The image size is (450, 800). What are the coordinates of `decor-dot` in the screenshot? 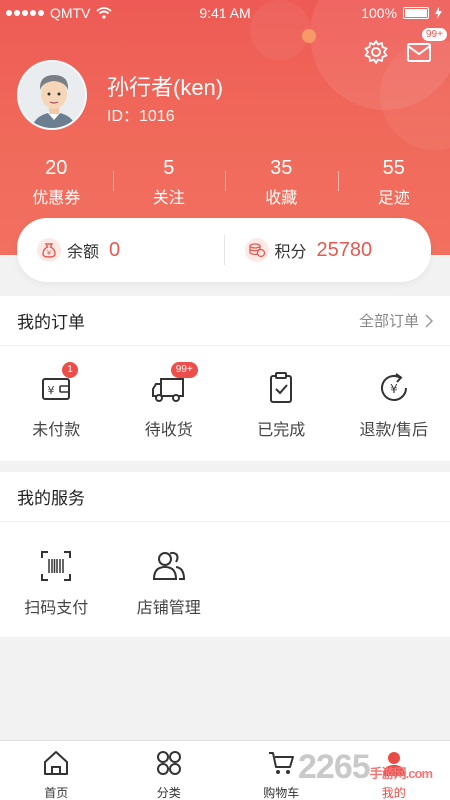 It's located at (309, 36).